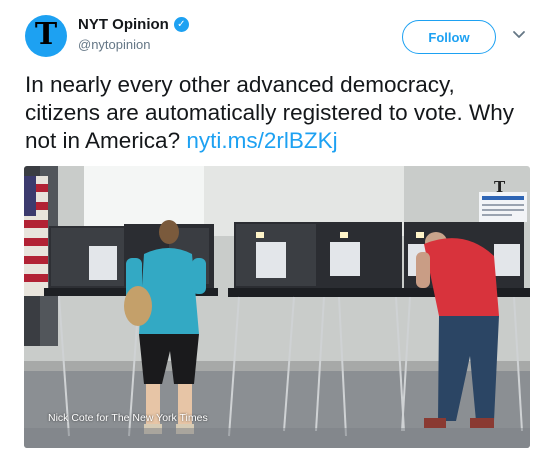 Image resolution: width=549 pixels, height=452 pixels. What do you see at coordinates (449, 37) in the screenshot?
I see `follow-button: Follow` at bounding box center [449, 37].